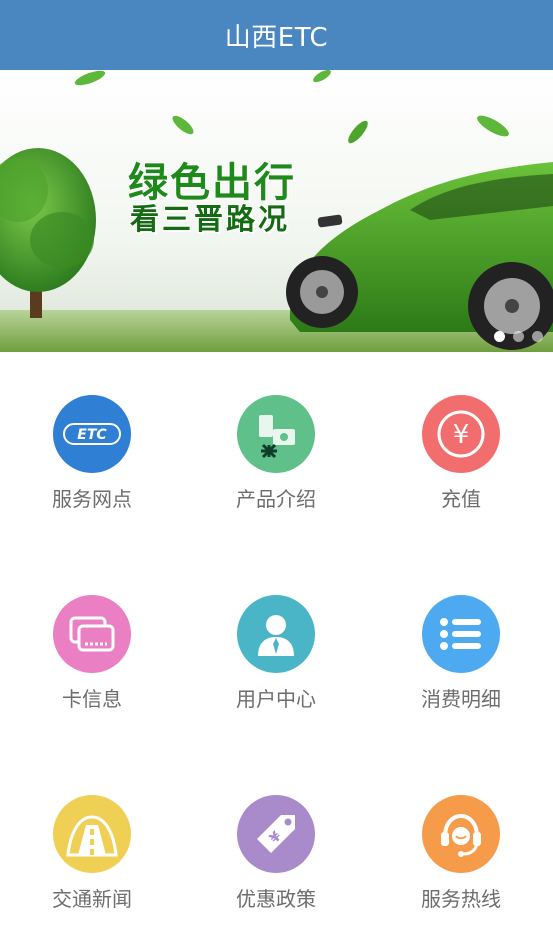  I want to click on yuan-coin-icon: ¥, so click(461, 434).